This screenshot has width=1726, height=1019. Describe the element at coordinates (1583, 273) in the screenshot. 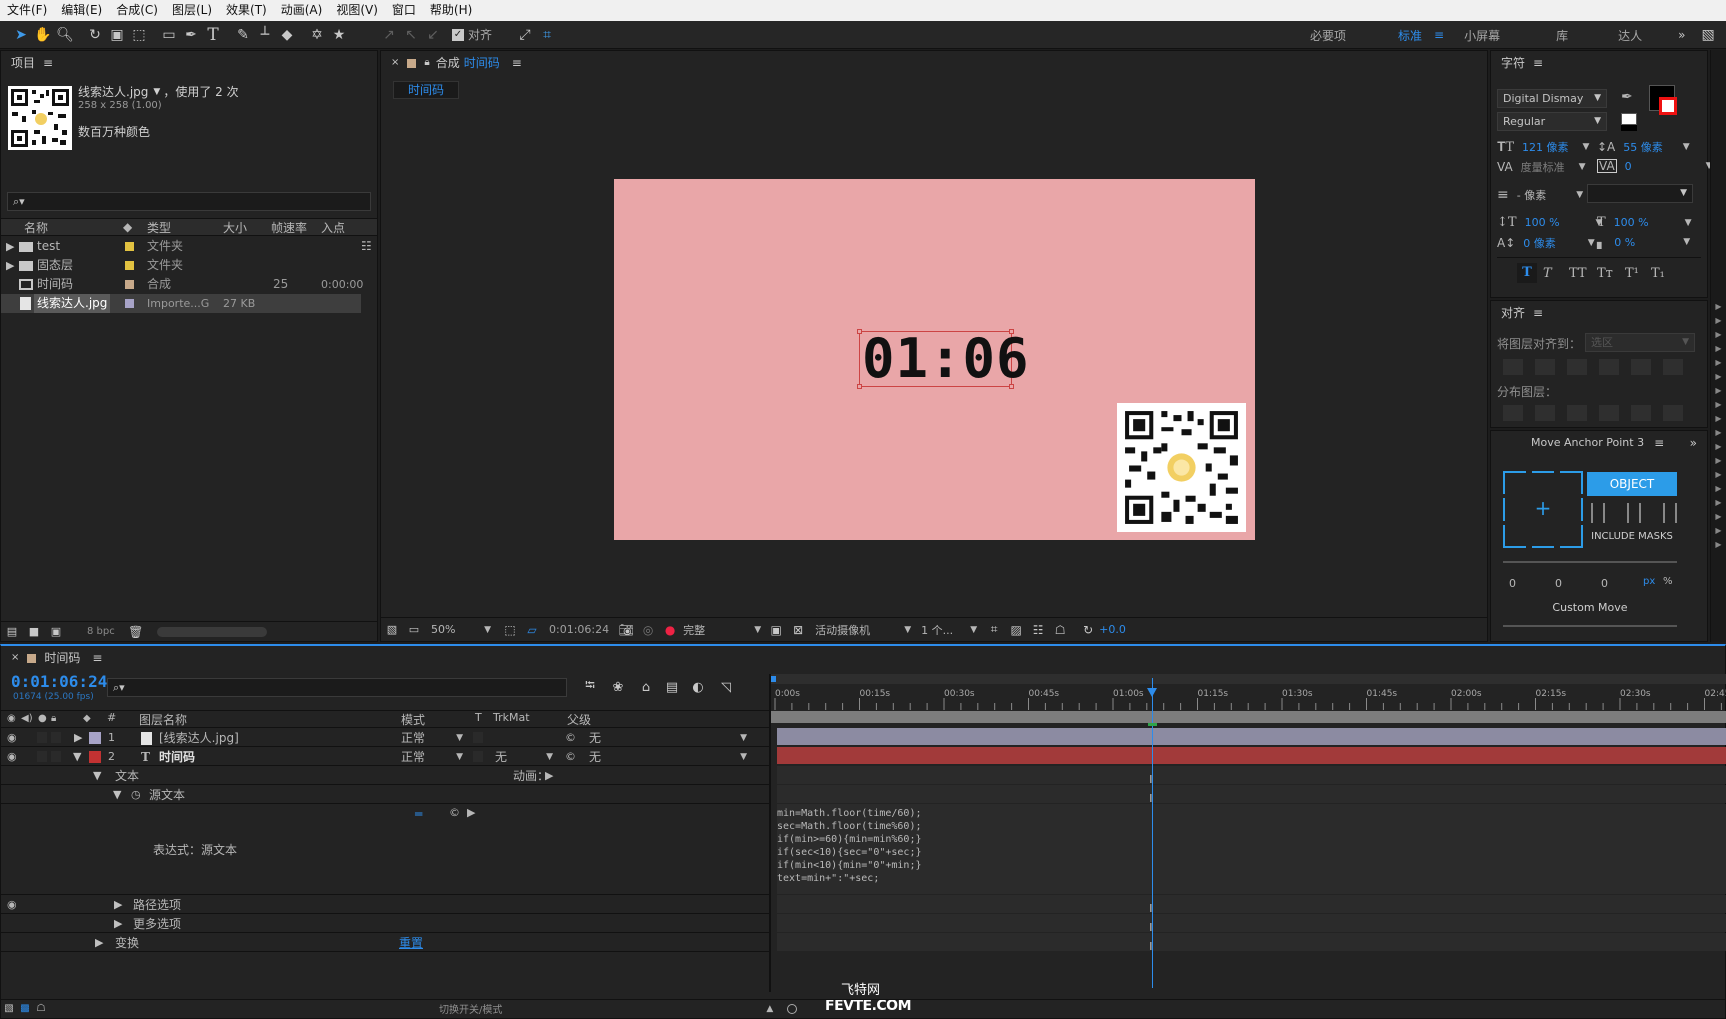

I see `all-caps-button: TT` at that location.